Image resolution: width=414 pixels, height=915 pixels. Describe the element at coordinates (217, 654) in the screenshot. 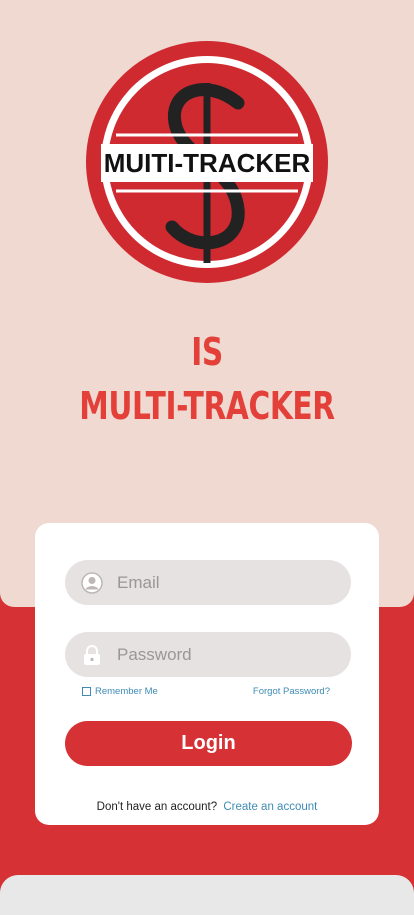

I see `password-input` at that location.